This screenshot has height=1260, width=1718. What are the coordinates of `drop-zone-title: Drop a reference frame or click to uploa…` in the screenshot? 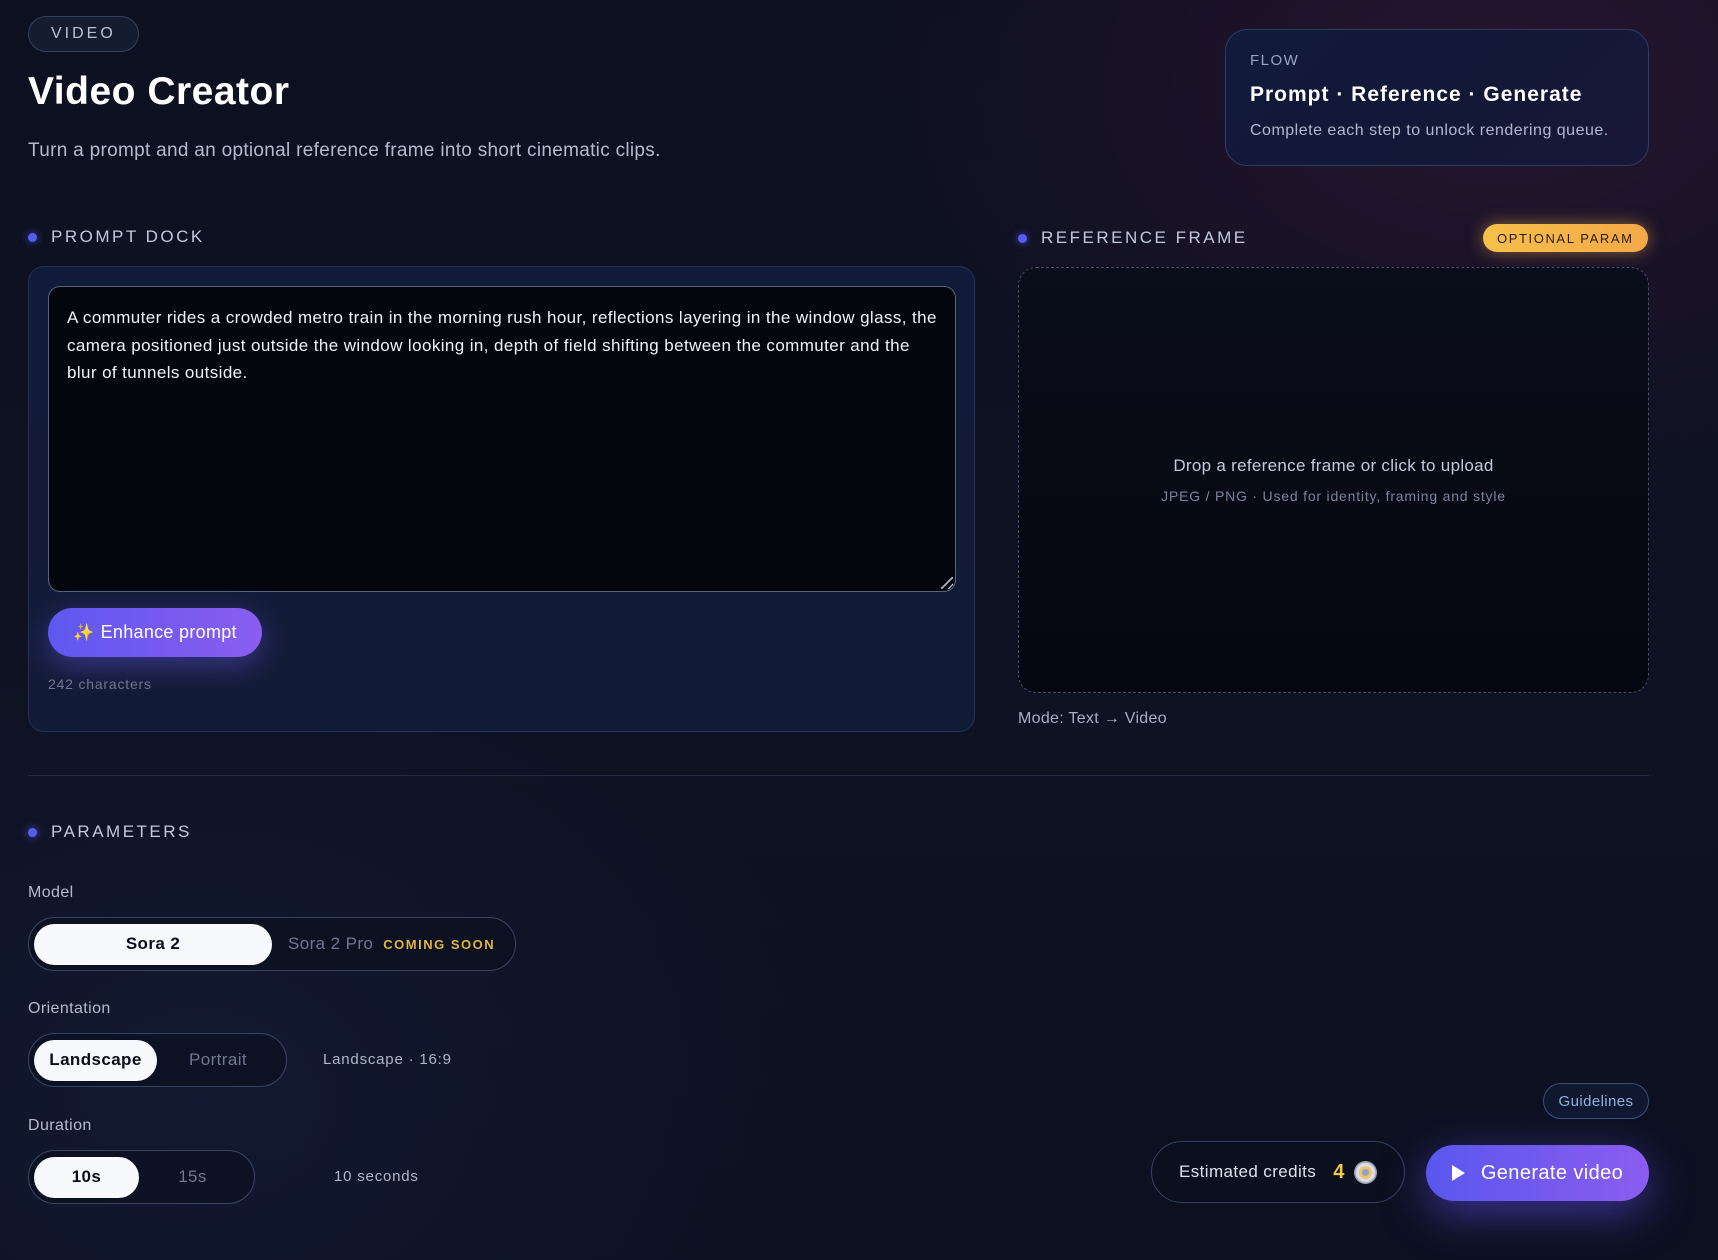 It's located at (1333, 465).